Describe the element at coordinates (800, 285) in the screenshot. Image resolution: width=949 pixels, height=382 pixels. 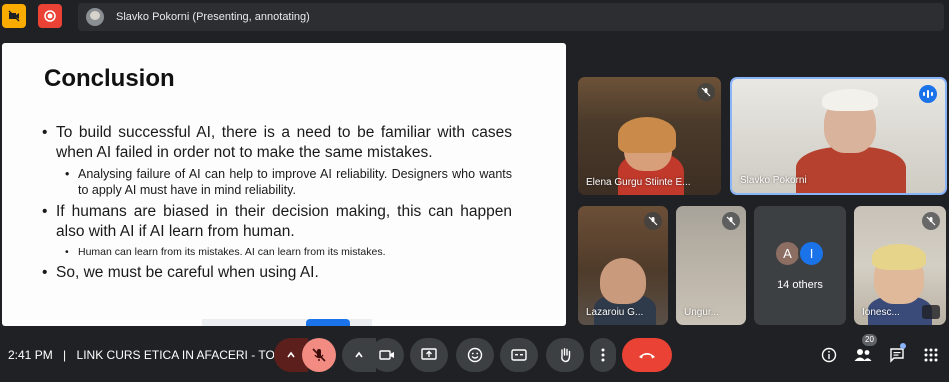
I see `others-count-label: 14 others` at that location.